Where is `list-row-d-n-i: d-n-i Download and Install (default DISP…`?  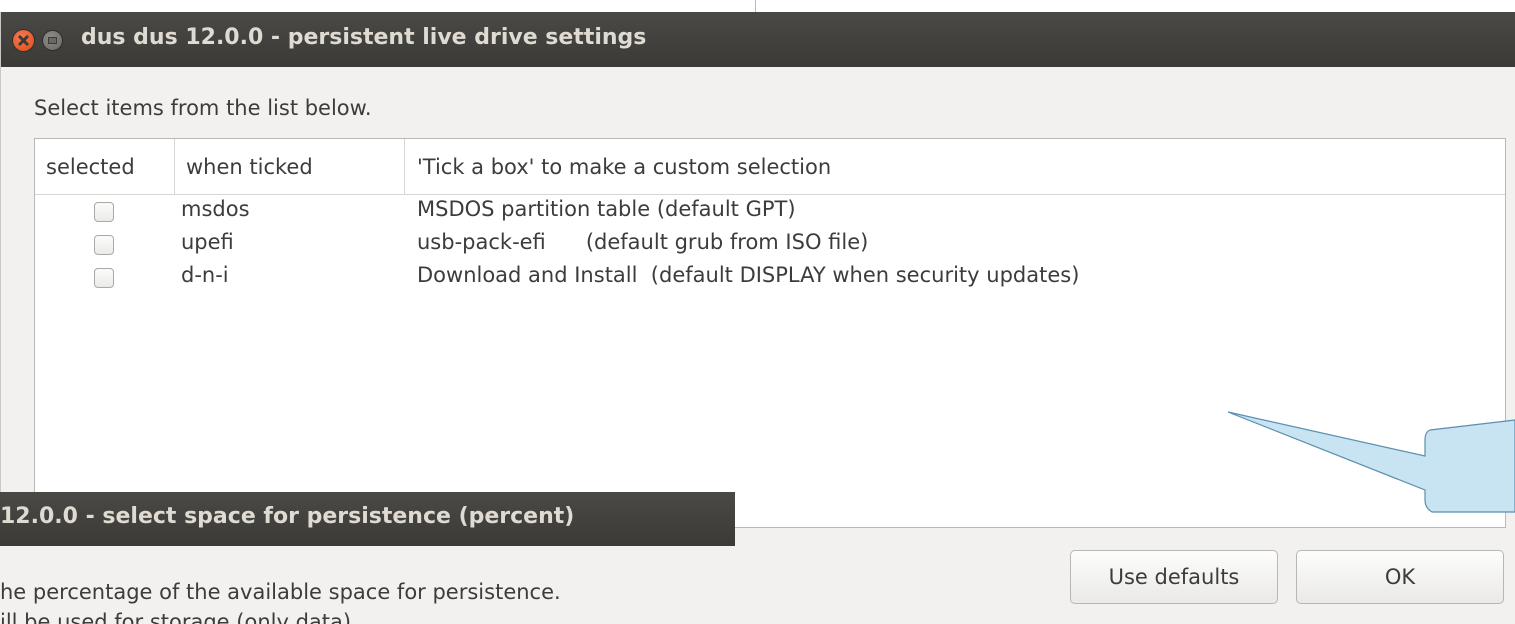
list-row-d-n-i: d-n-i Download and Install (default DISP… is located at coordinates (770, 279).